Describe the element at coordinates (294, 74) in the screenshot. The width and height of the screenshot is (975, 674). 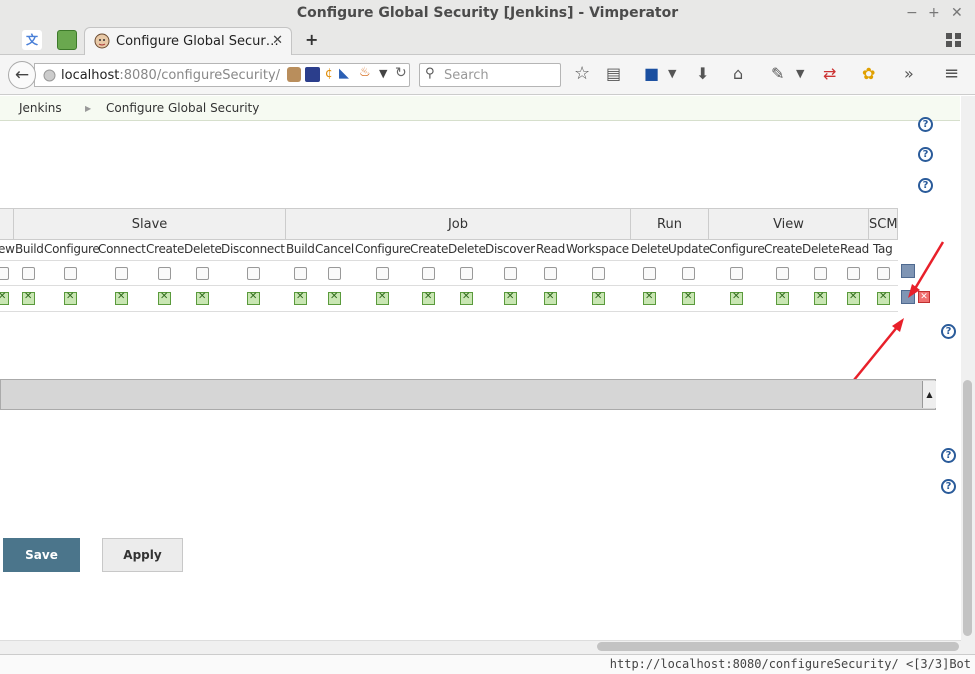
I see `jenkins-addon-icon` at that location.